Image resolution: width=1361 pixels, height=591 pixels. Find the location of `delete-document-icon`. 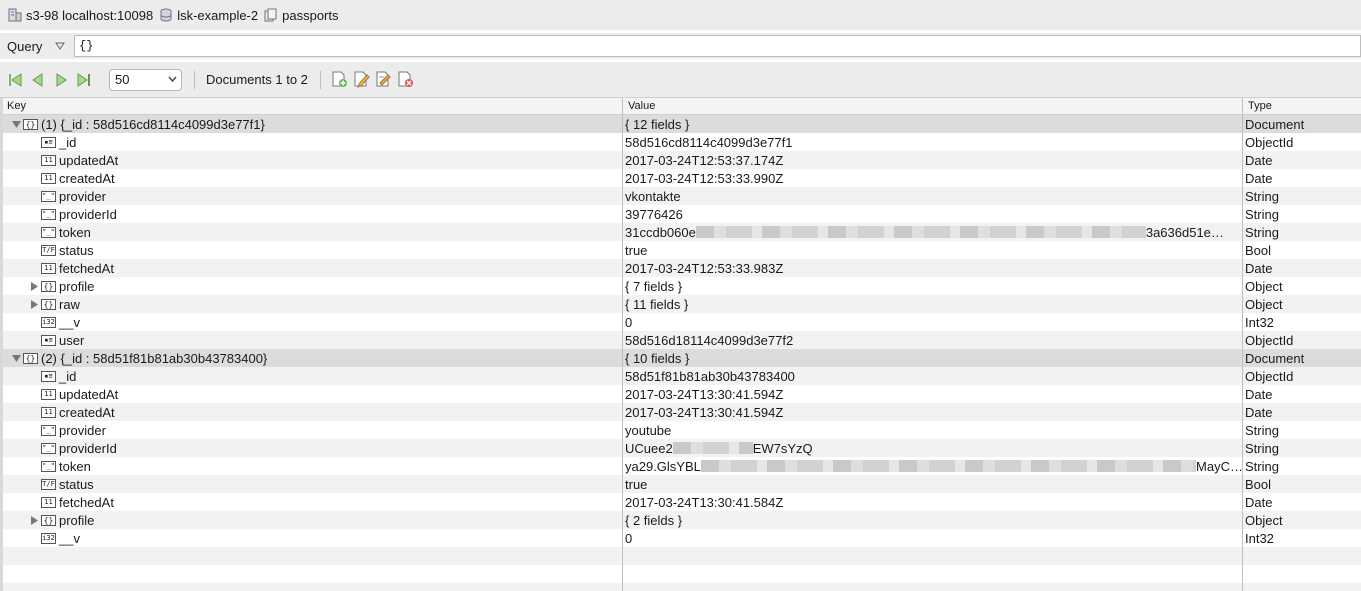

delete-document-icon is located at coordinates (405, 79).